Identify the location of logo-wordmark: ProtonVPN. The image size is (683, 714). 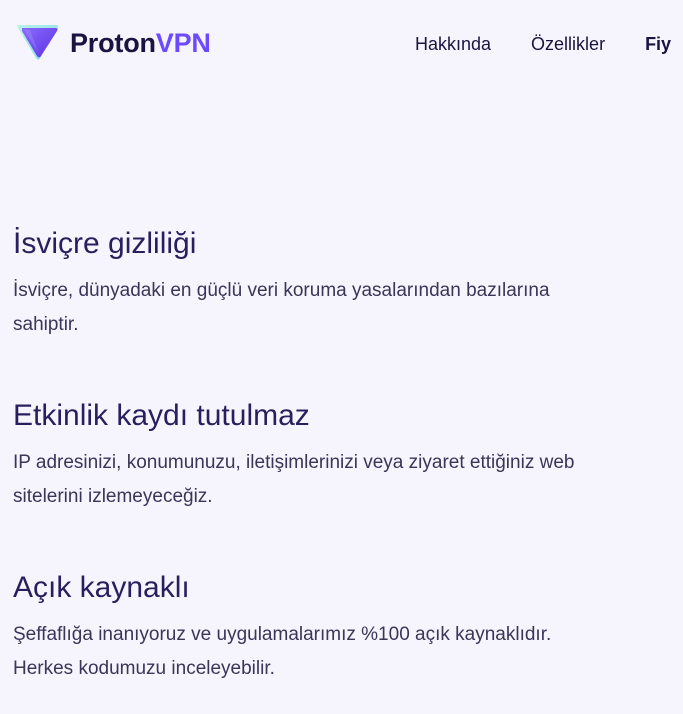
(140, 42).